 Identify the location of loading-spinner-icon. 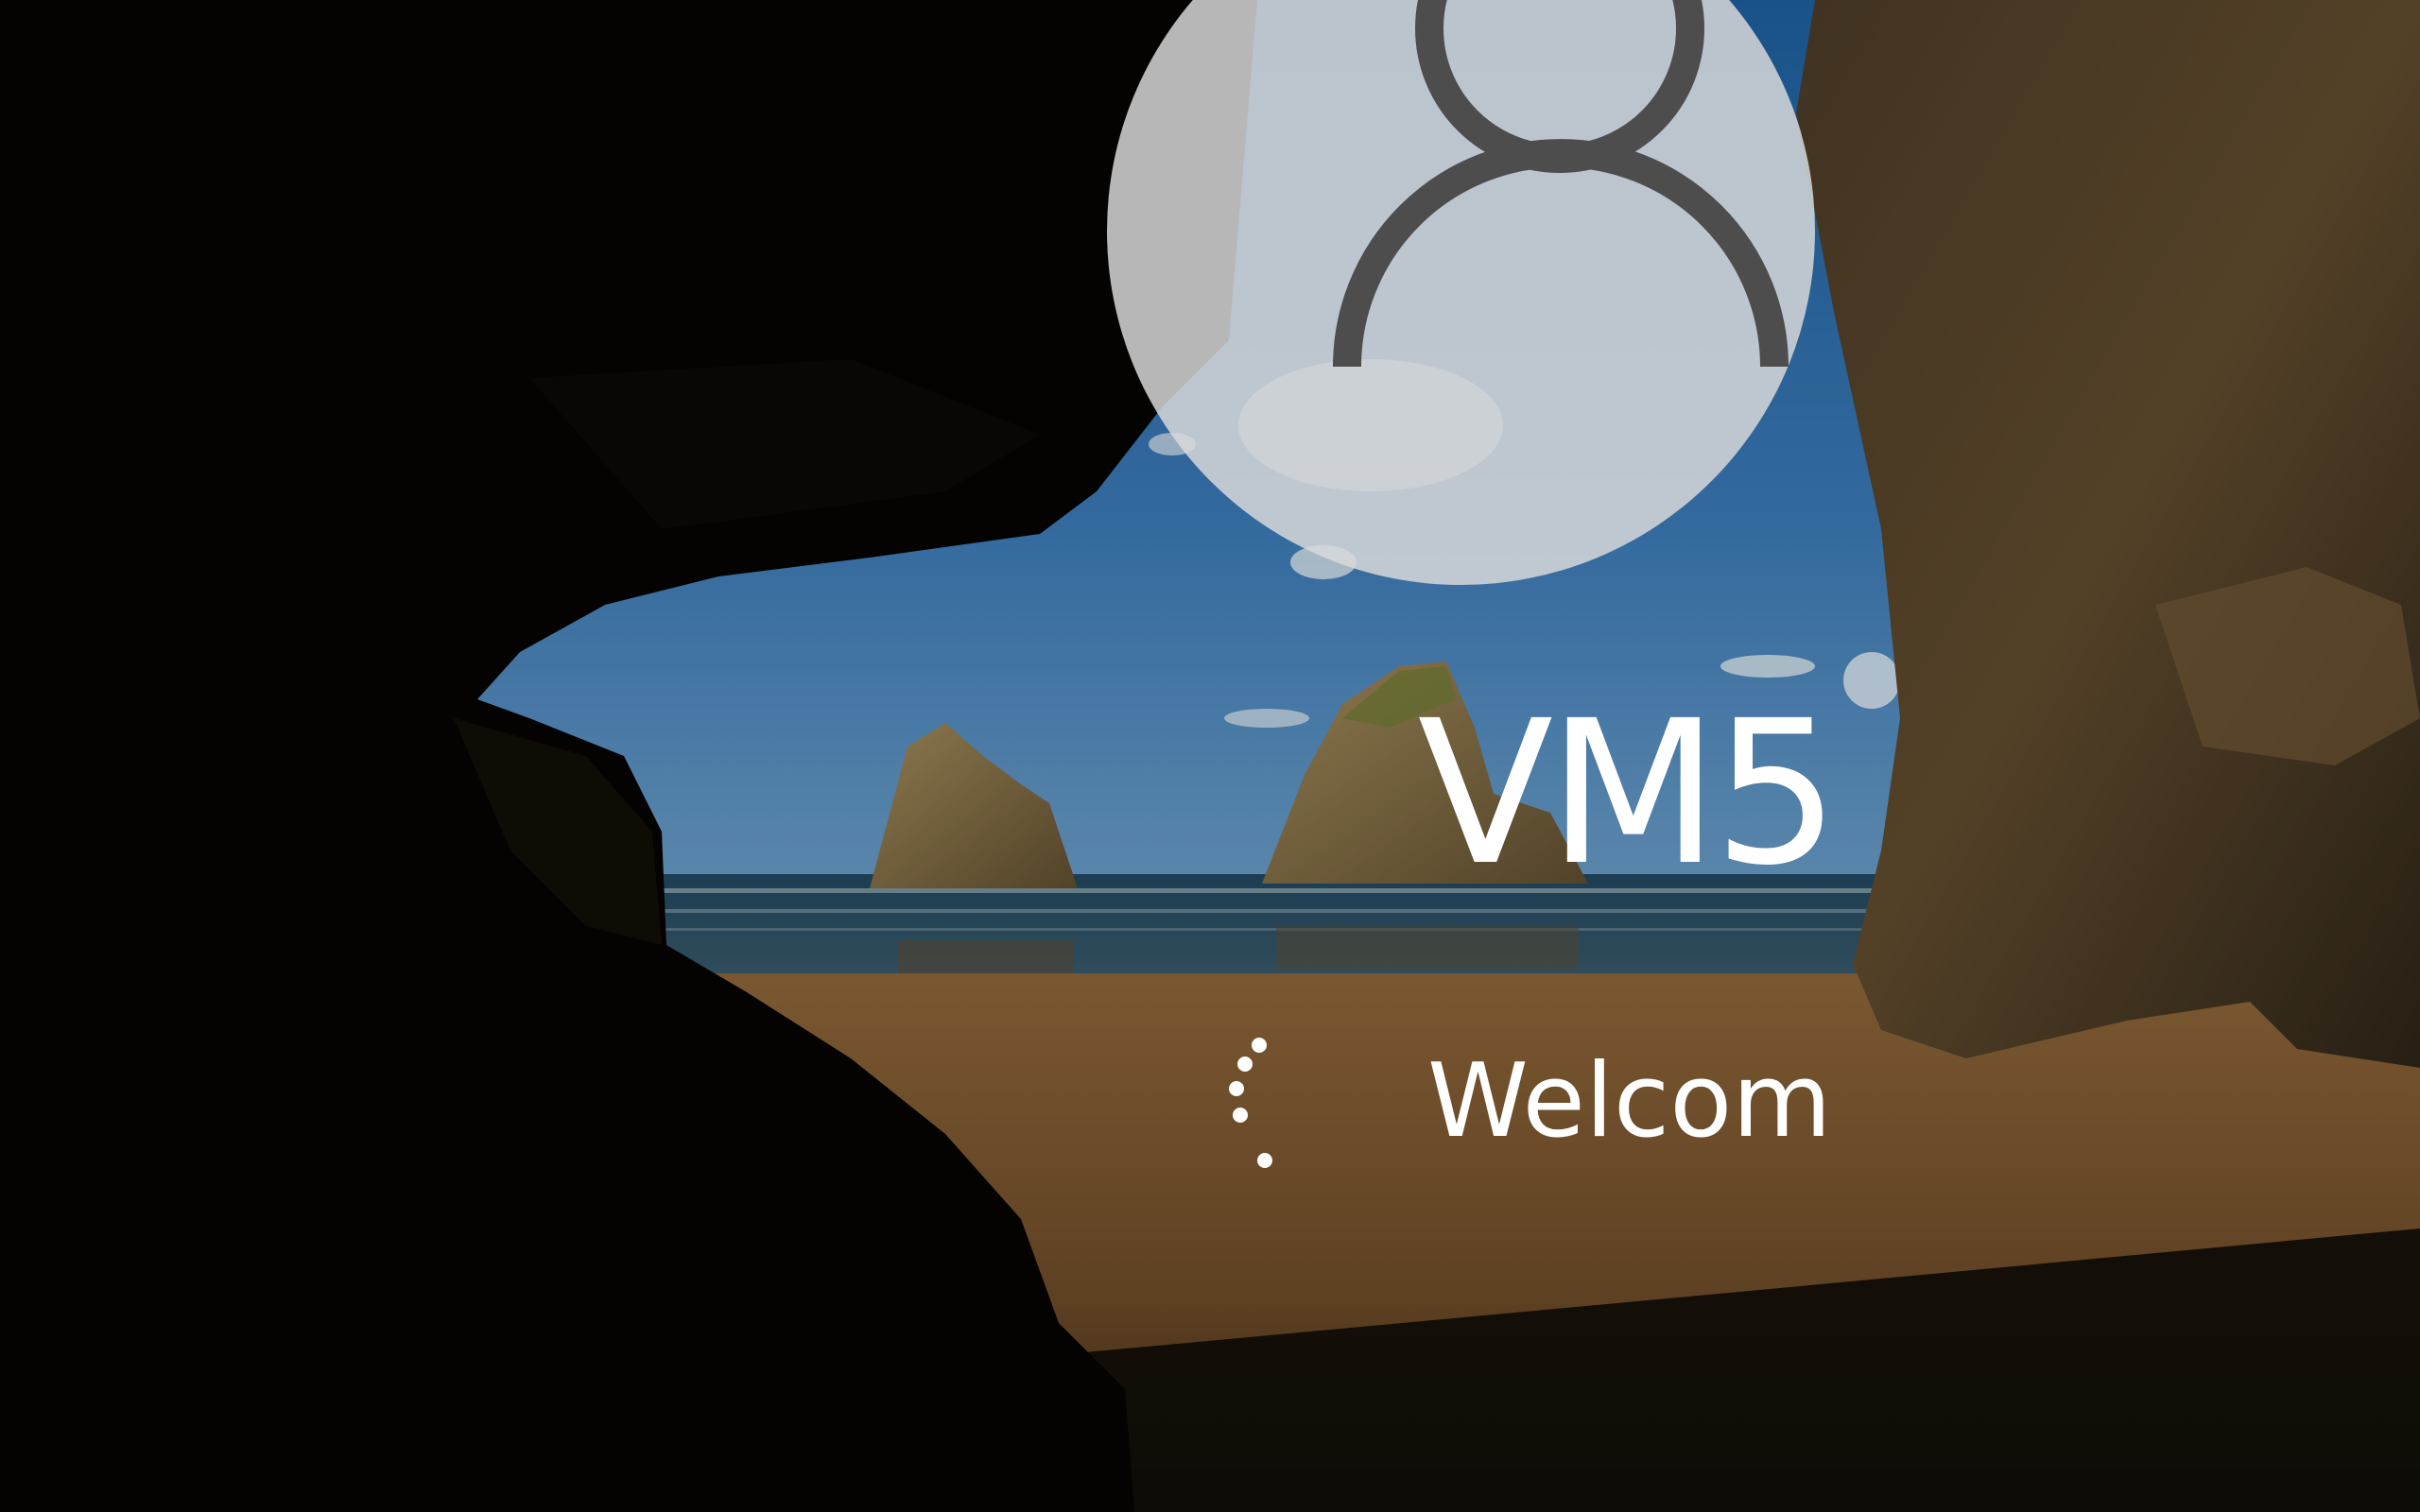
(1250, 1103).